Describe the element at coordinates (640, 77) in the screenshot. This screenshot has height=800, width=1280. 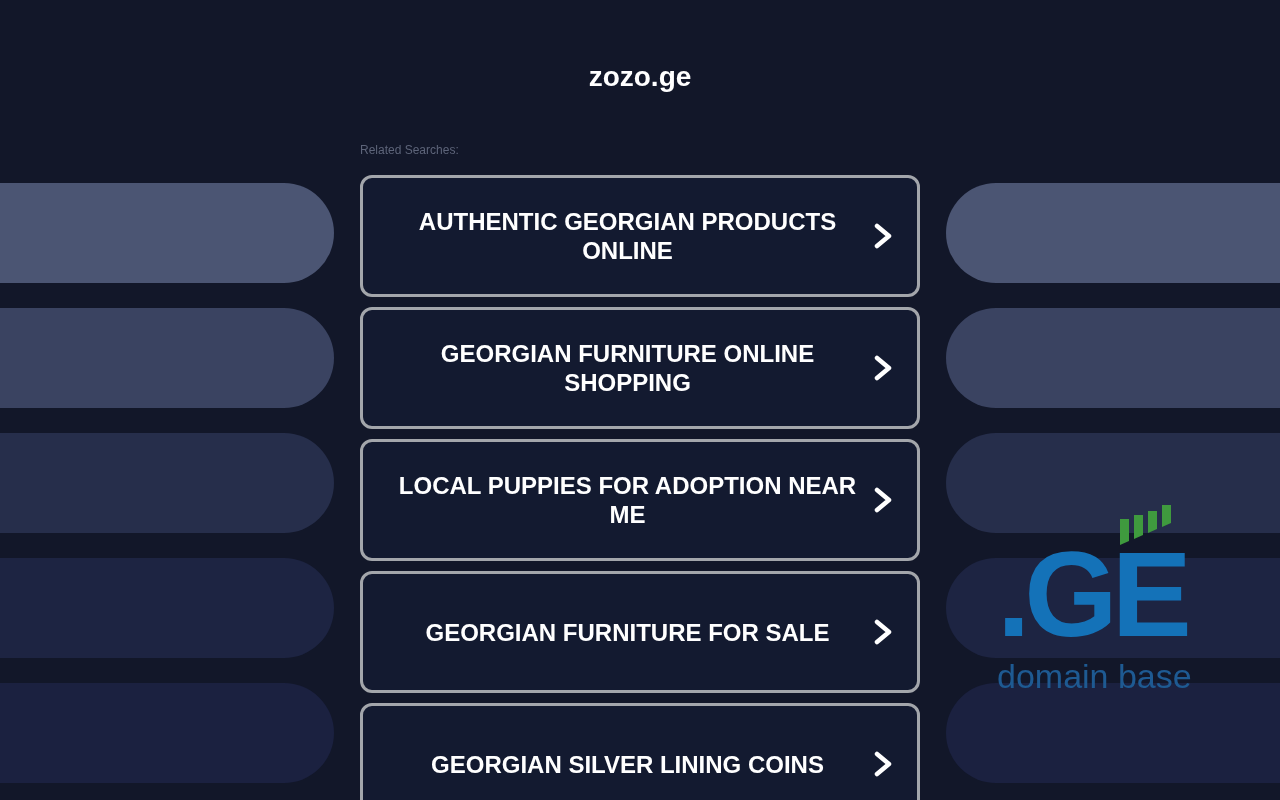
I see `site-title: zozo.ge` at that location.